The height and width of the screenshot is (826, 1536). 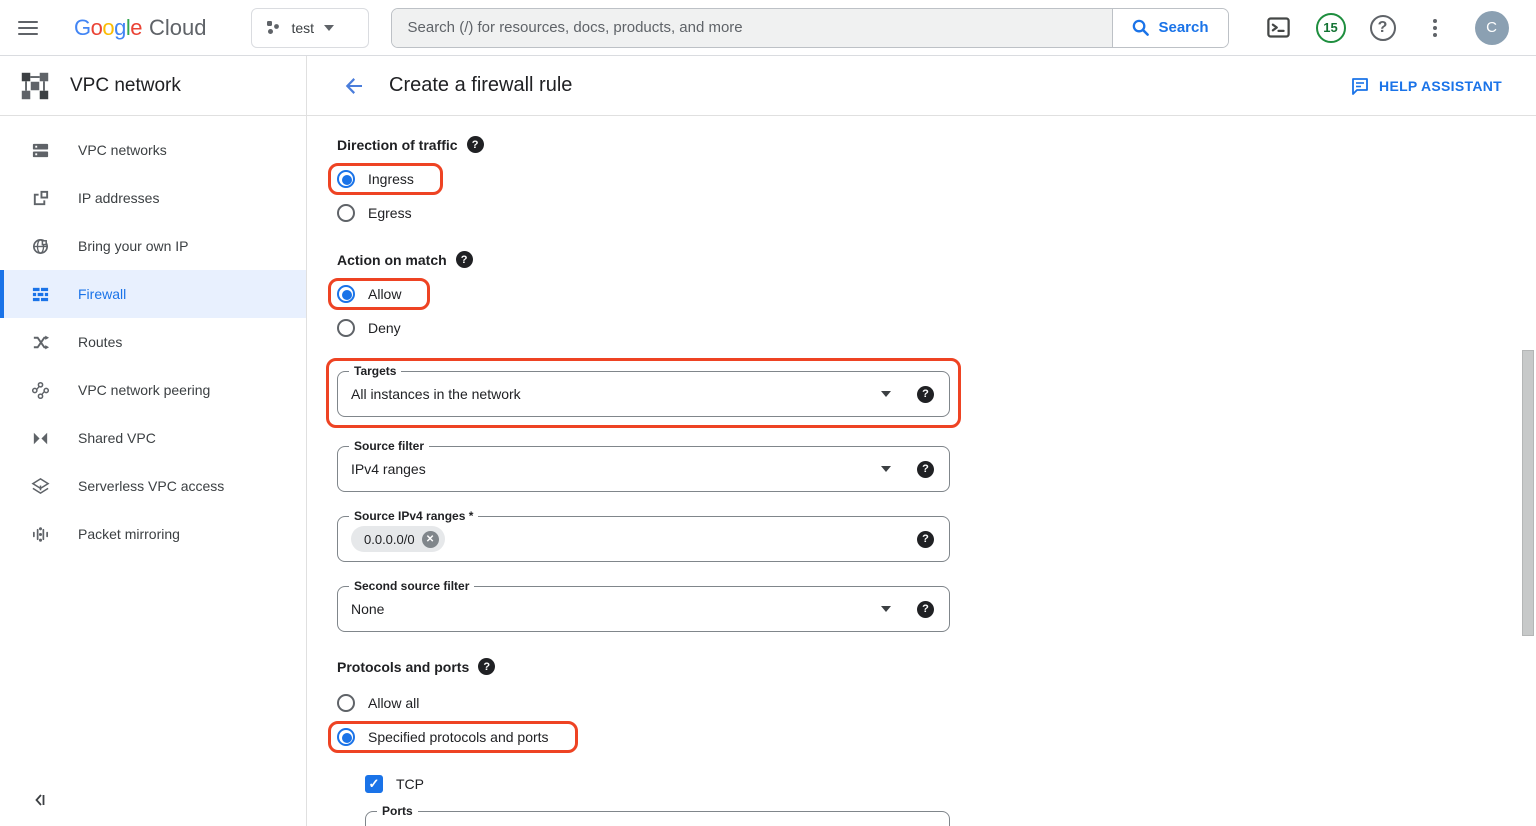 I want to click on cloud-shell-button, so click(x=1279, y=28).